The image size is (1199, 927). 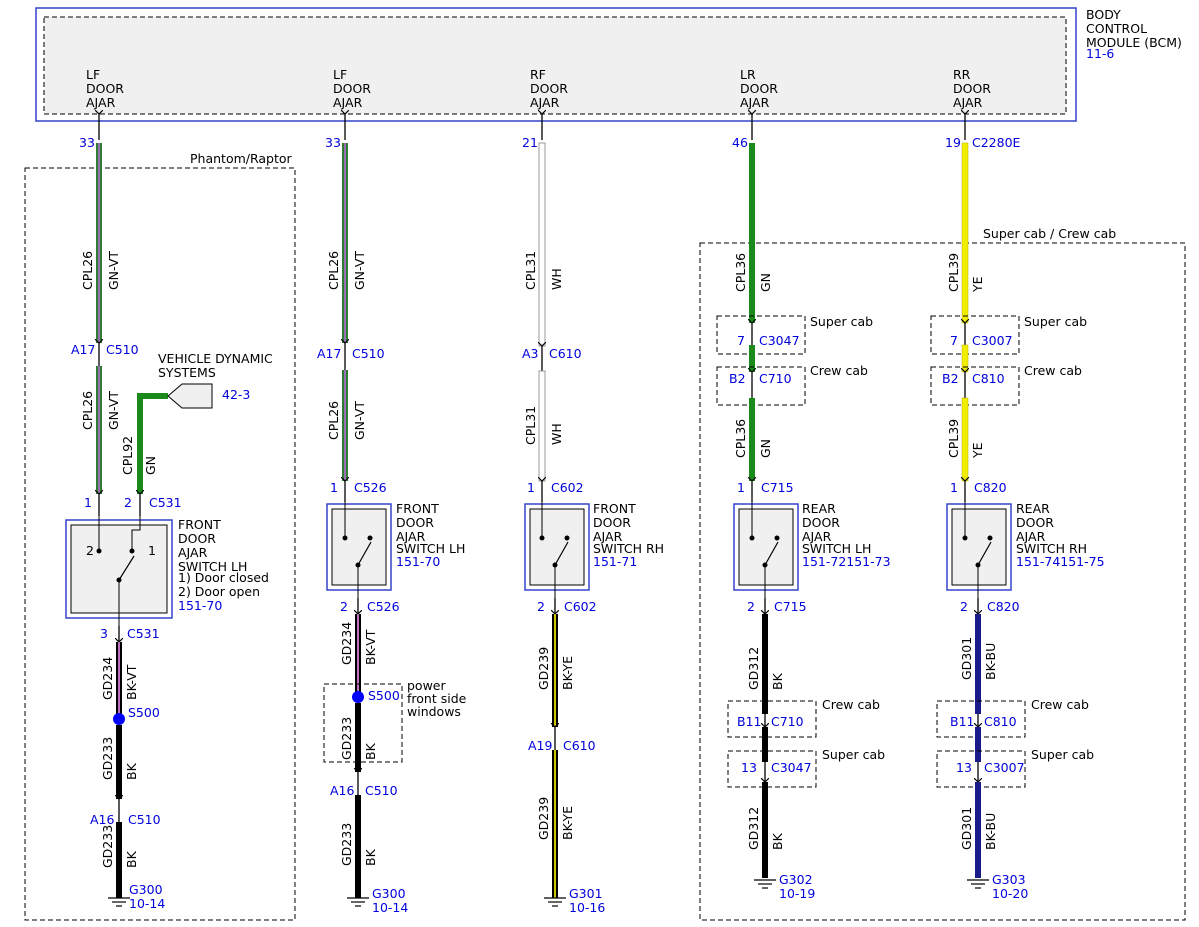 What do you see at coordinates (530, 353) in the screenshot?
I see `pin-a3: A3` at bounding box center [530, 353].